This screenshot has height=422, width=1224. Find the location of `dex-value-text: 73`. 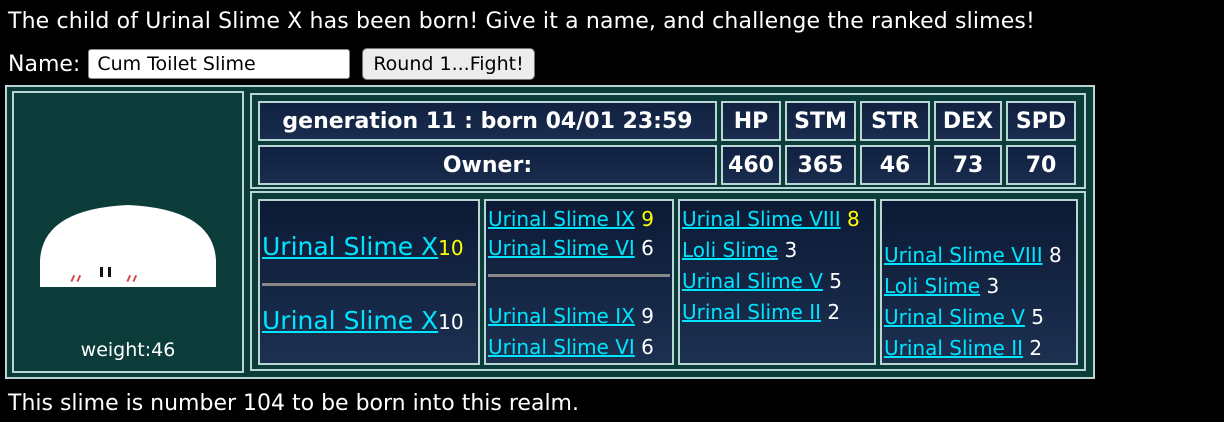

dex-value-text: 73 is located at coordinates (968, 165).